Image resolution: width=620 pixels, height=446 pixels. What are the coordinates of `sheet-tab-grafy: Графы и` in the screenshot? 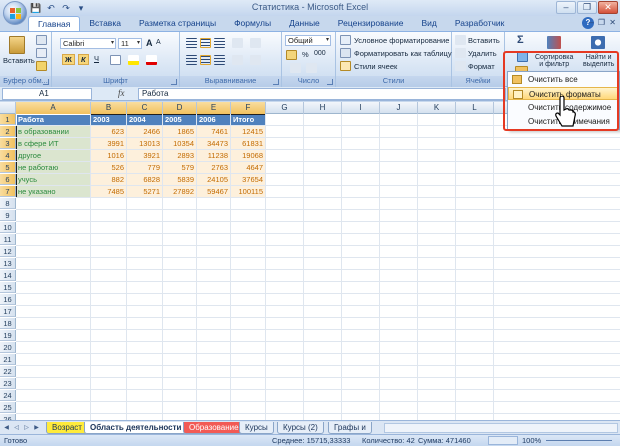 It's located at (350, 428).